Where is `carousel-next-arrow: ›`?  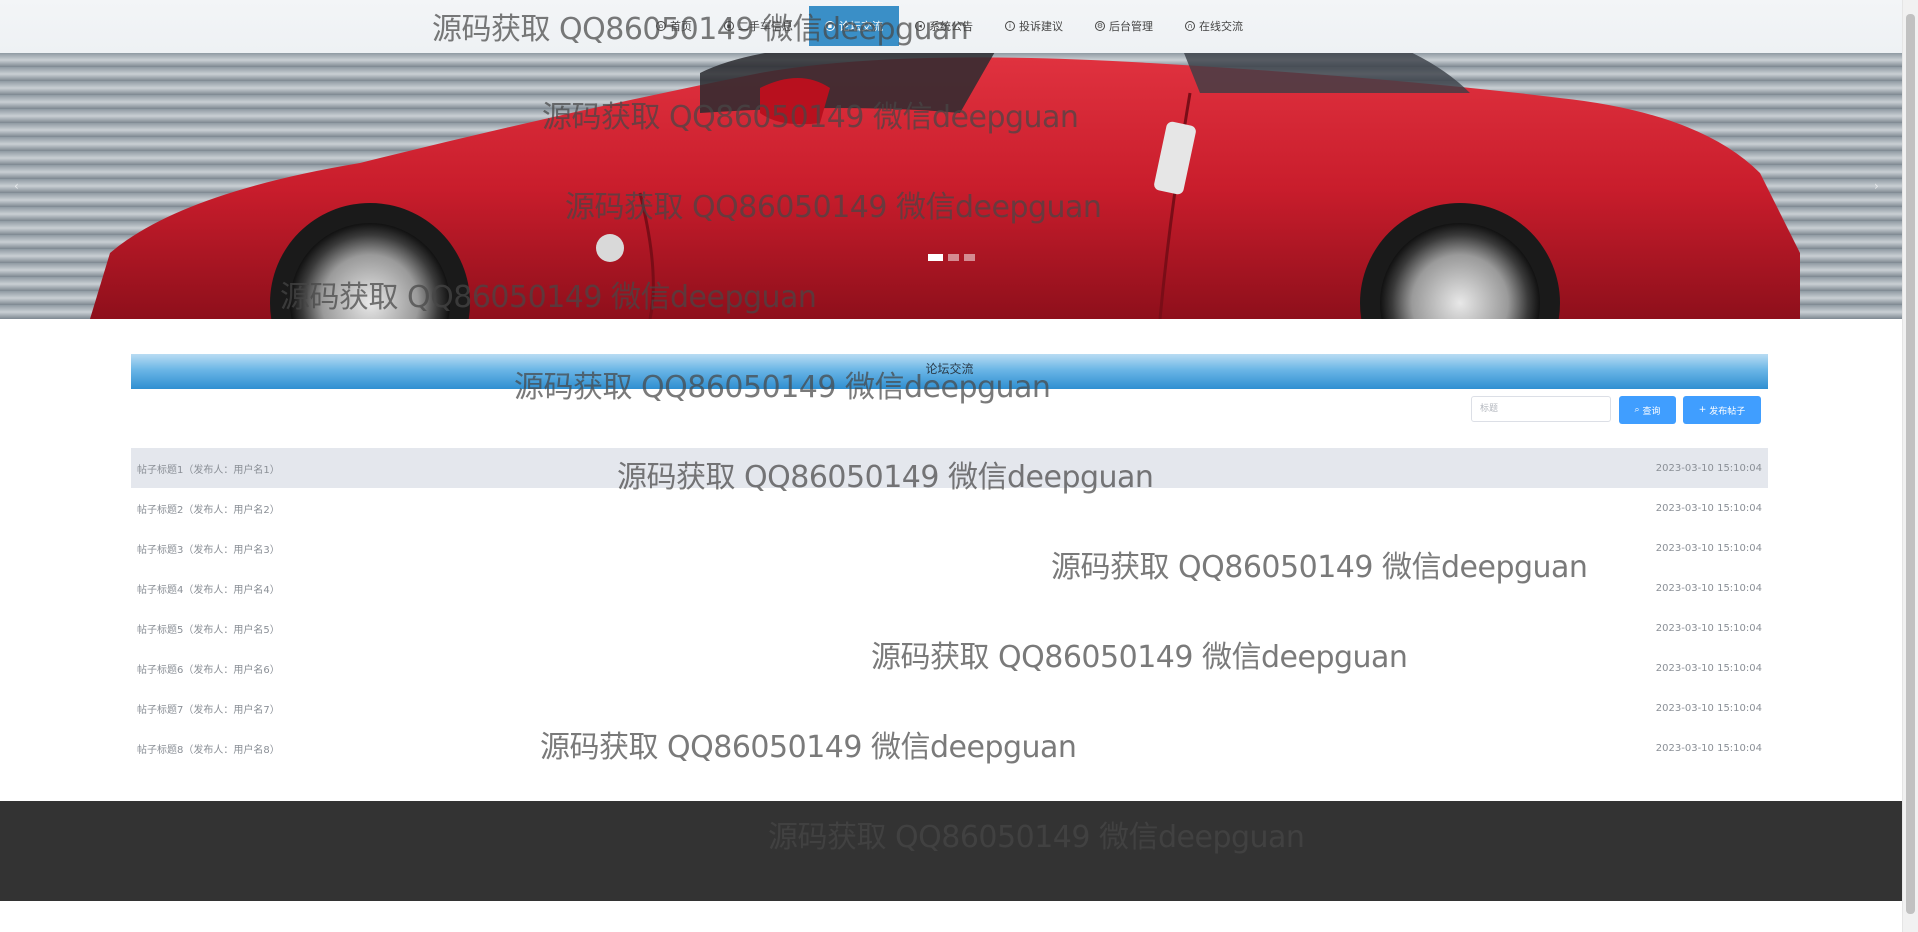 carousel-next-arrow: › is located at coordinates (1876, 186).